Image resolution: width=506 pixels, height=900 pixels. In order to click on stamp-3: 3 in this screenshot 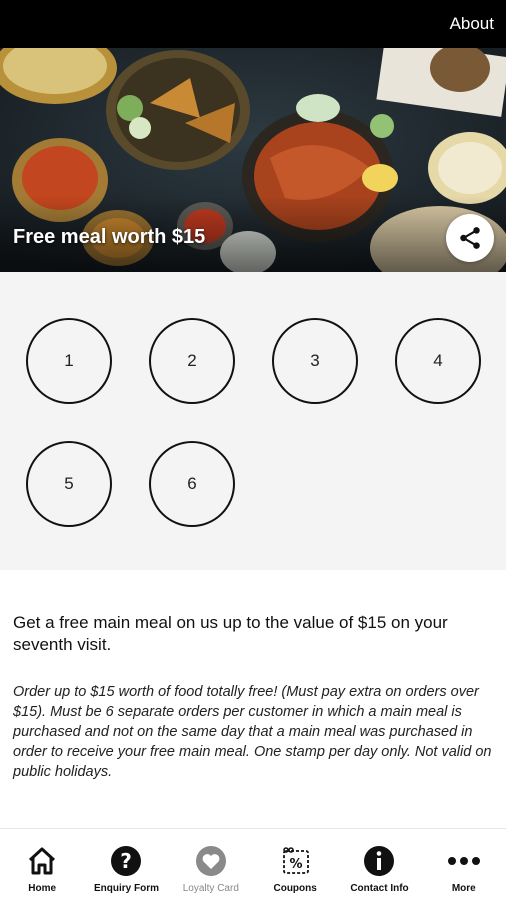, I will do `click(315, 361)`.